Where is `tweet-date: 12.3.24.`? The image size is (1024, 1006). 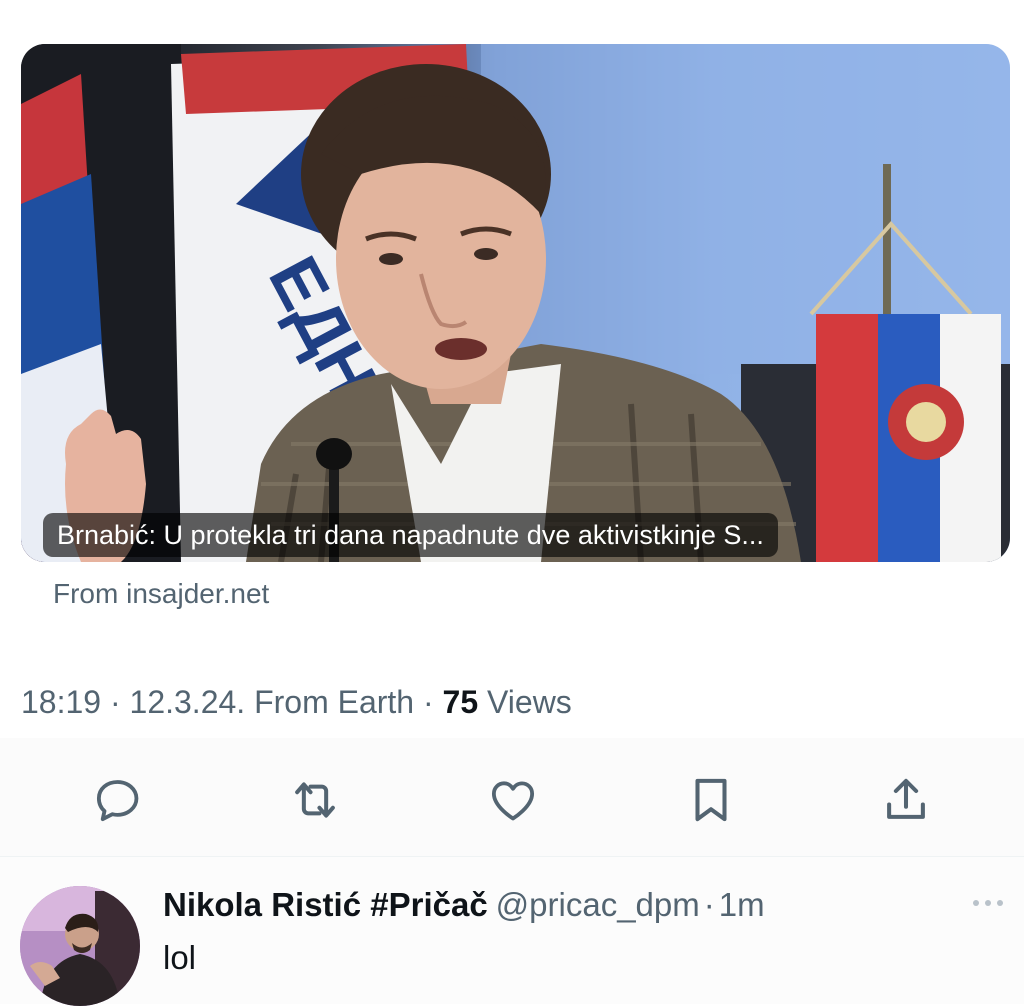 tweet-date: 12.3.24. is located at coordinates (187, 702).